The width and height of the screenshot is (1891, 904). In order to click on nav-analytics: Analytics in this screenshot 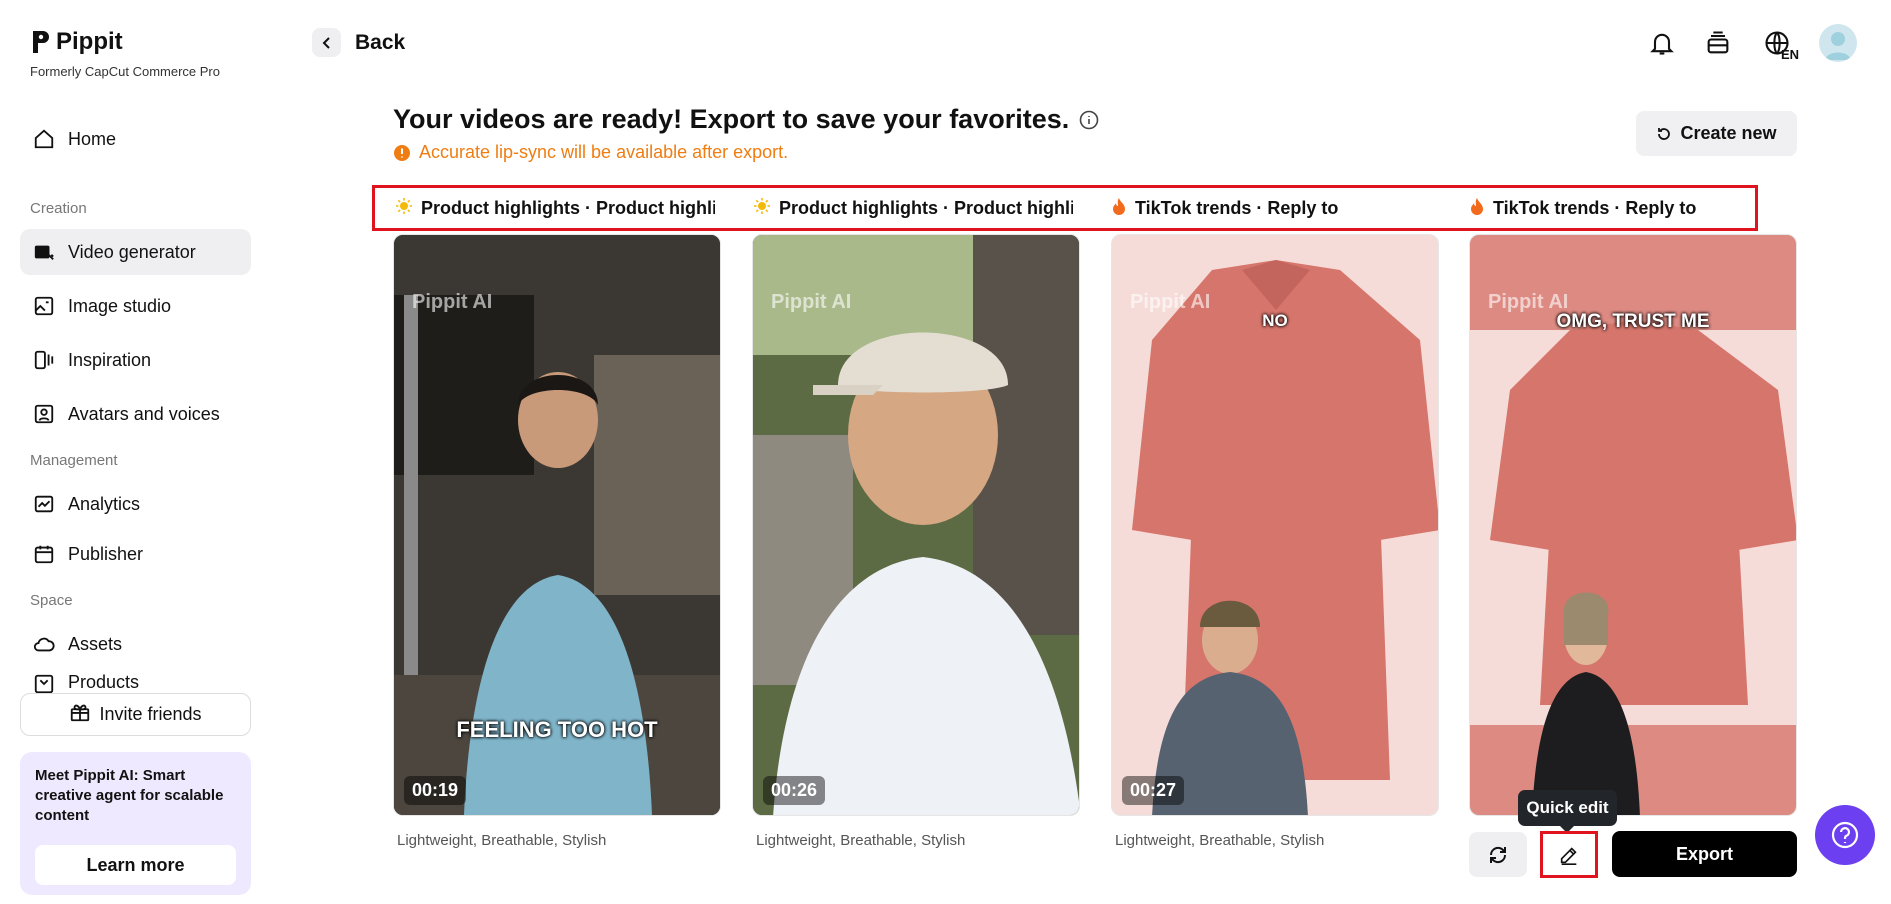, I will do `click(135, 504)`.